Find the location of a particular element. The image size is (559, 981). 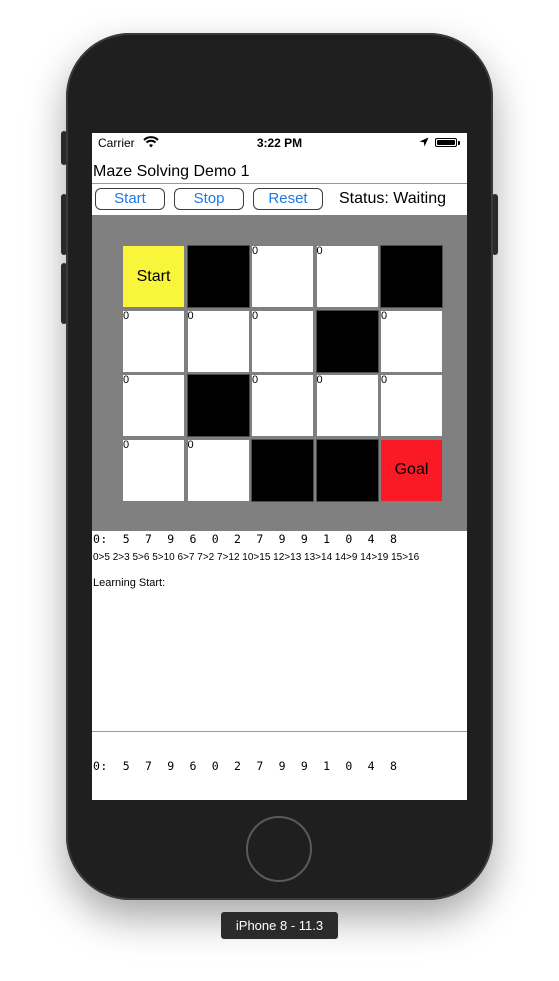

title-divider is located at coordinates (279, 183).